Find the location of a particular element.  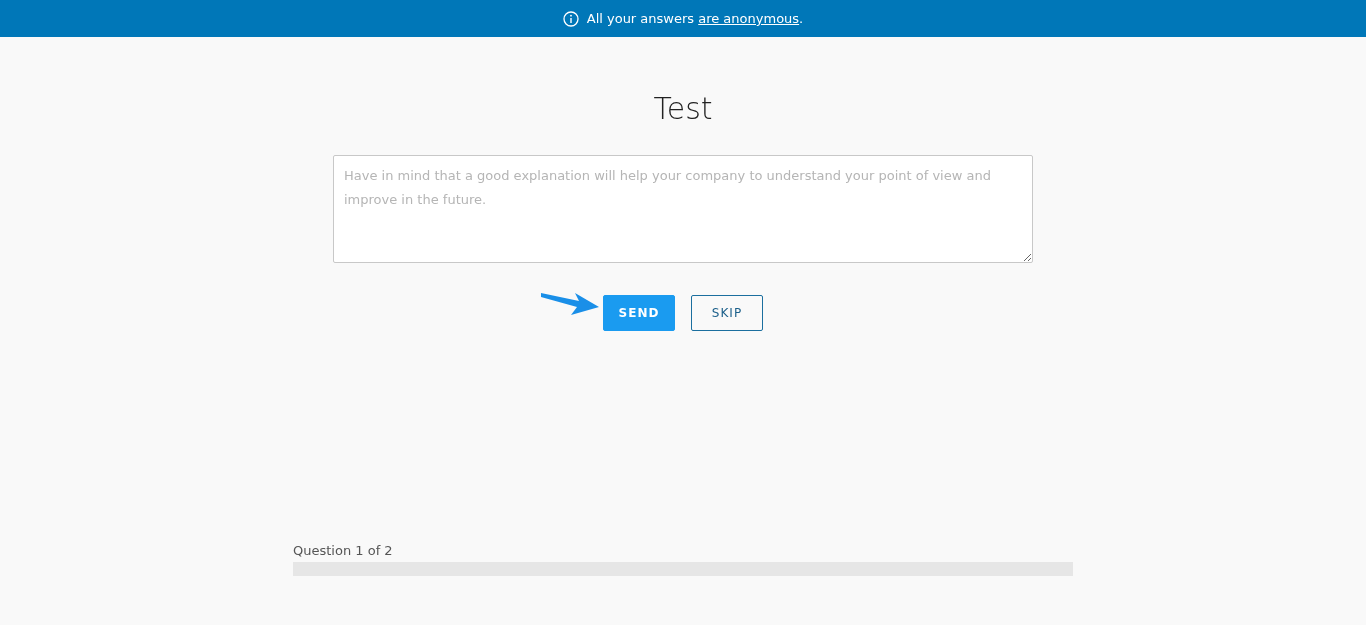

info-icon is located at coordinates (570, 18).